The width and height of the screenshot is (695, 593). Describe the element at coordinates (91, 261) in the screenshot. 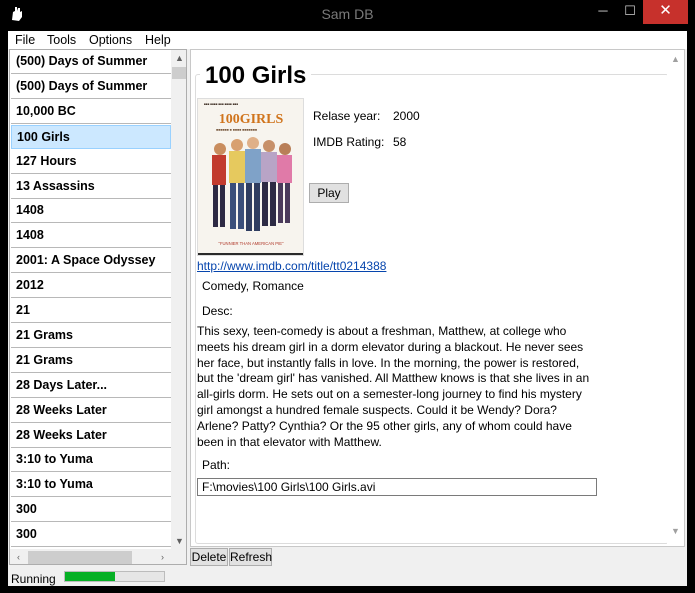

I see `movie-list-item: 2001: A Space Odyssey` at that location.